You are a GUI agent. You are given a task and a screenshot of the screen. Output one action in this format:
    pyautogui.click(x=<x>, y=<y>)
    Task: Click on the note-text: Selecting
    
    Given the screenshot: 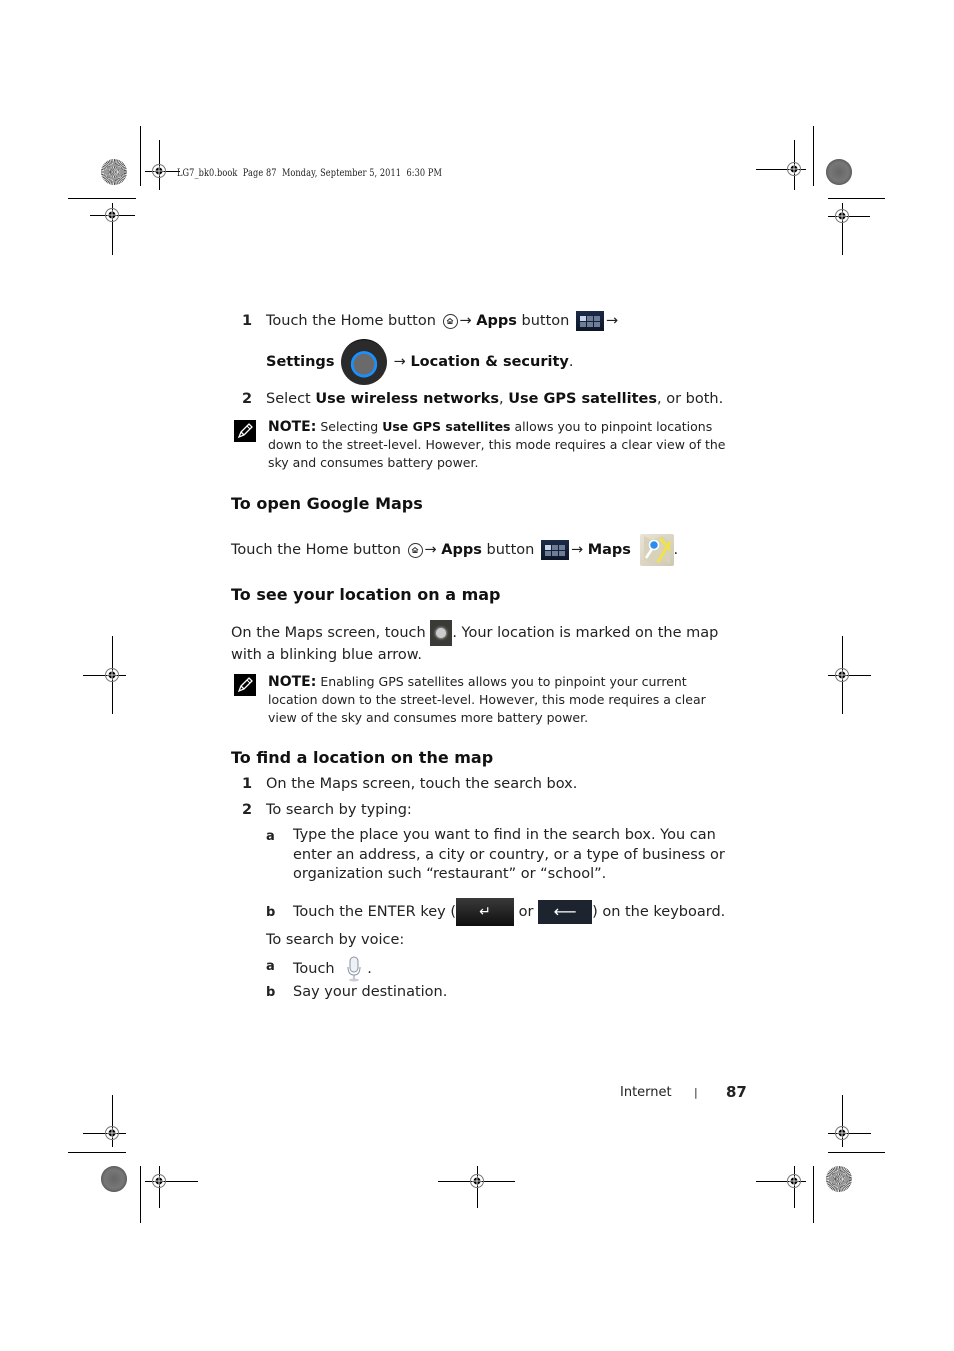 What is the action you would take?
    pyautogui.click(x=349, y=426)
    